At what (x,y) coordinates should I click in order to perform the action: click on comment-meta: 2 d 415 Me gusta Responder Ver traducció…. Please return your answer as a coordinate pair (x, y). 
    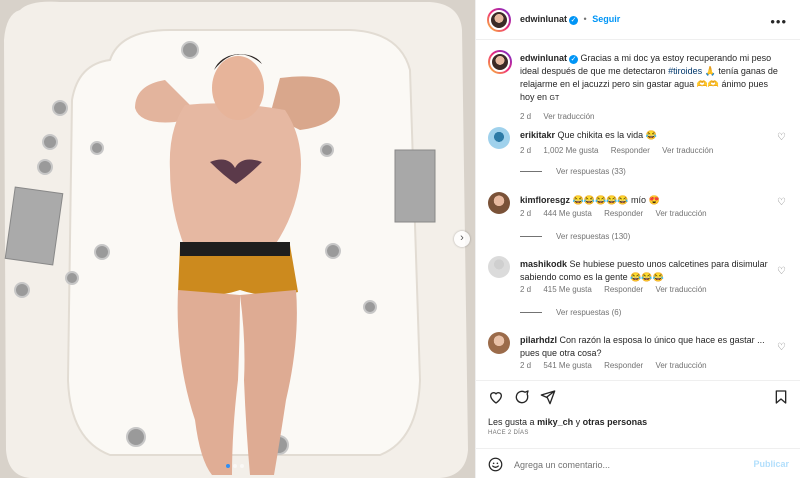
    Looking at the image, I should click on (618, 289).